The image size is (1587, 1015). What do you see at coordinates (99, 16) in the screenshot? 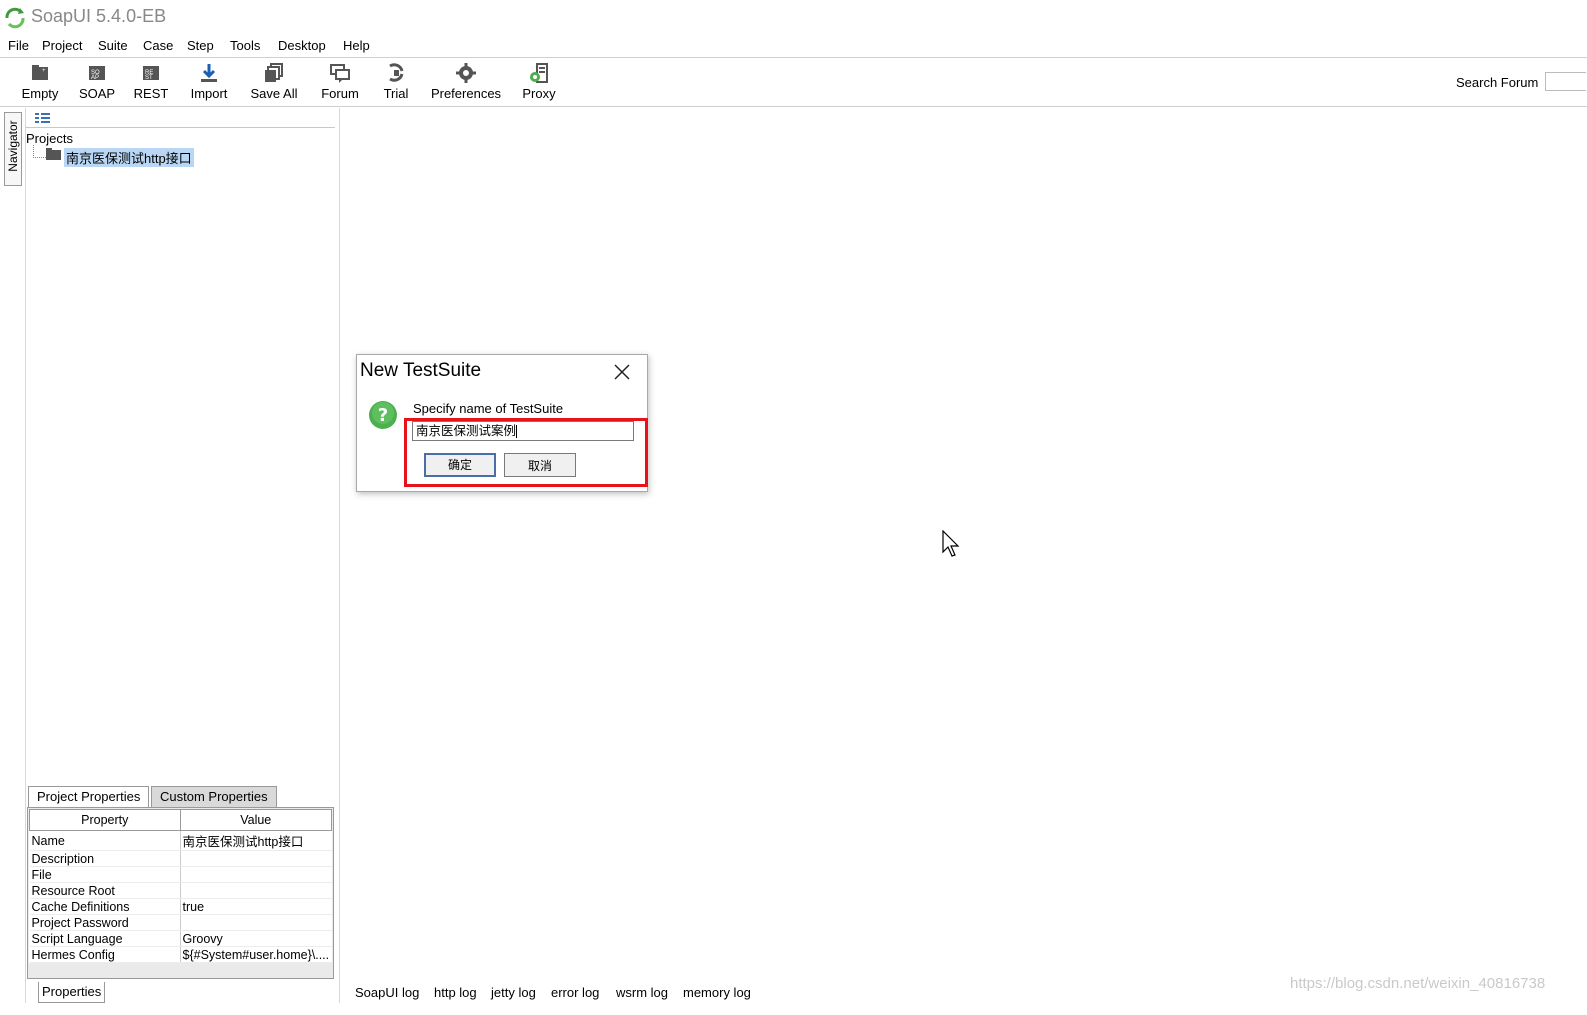
I see `app-title: SoapUI 5.4.0-EB` at bounding box center [99, 16].